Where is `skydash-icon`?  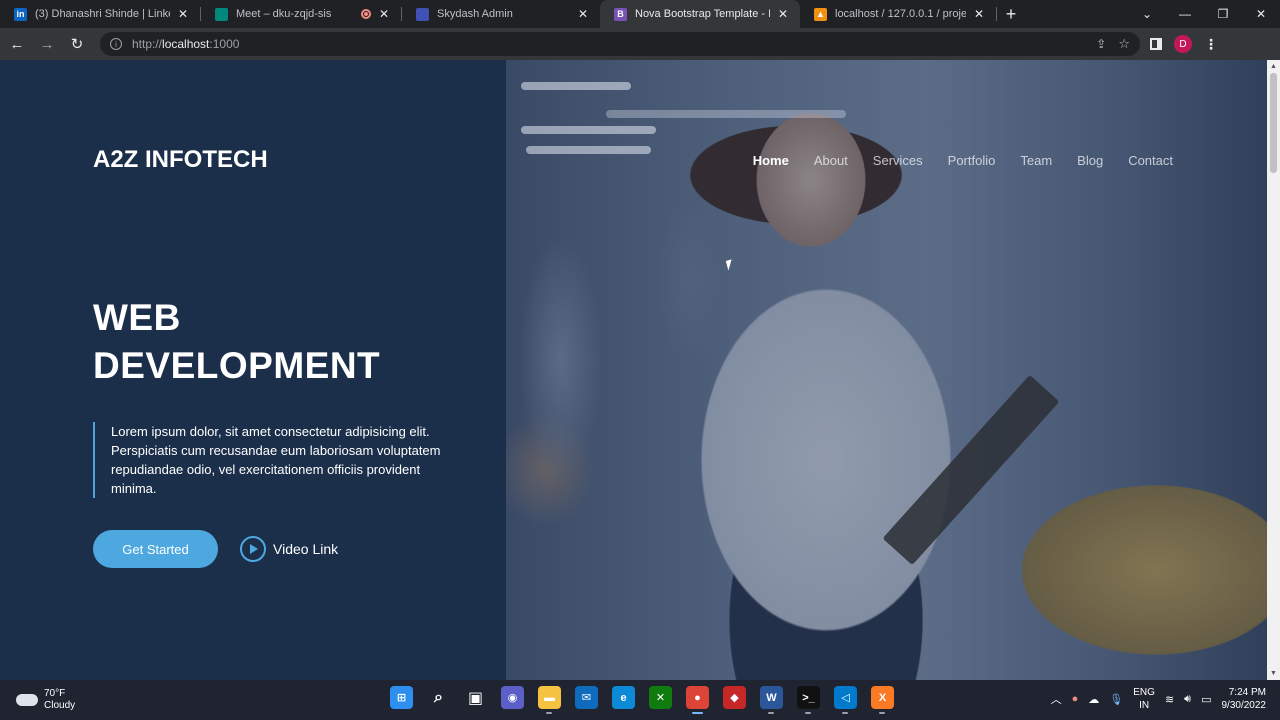
skydash-icon is located at coordinates (422, 14).